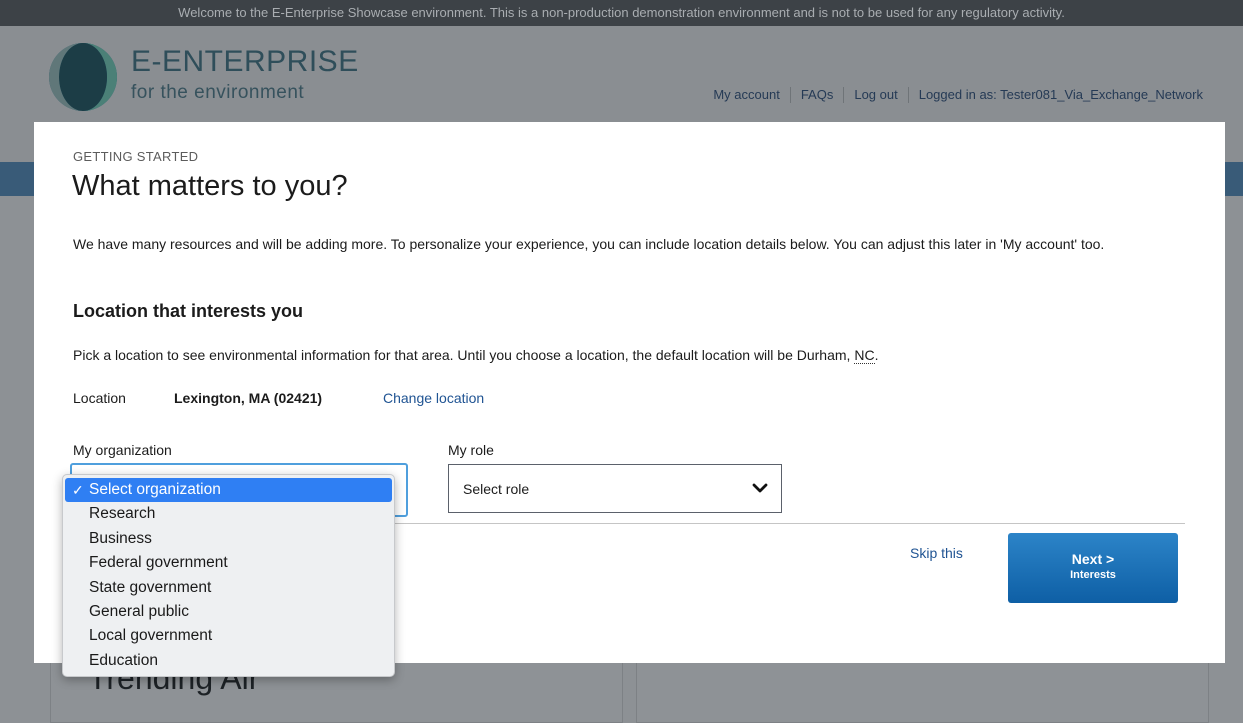  Describe the element at coordinates (1093, 559) in the screenshot. I see `next-button-label: Next >` at that location.